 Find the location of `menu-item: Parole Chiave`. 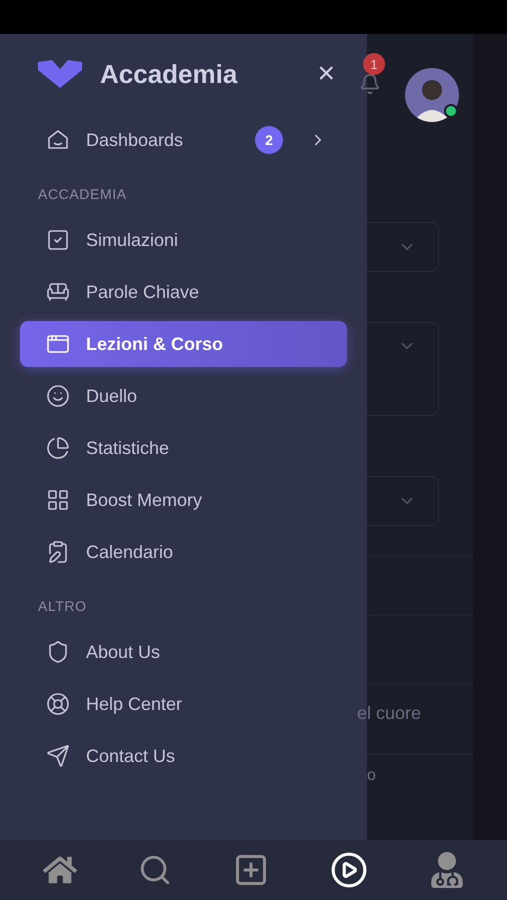

menu-item: Parole Chiave is located at coordinates (183, 292).